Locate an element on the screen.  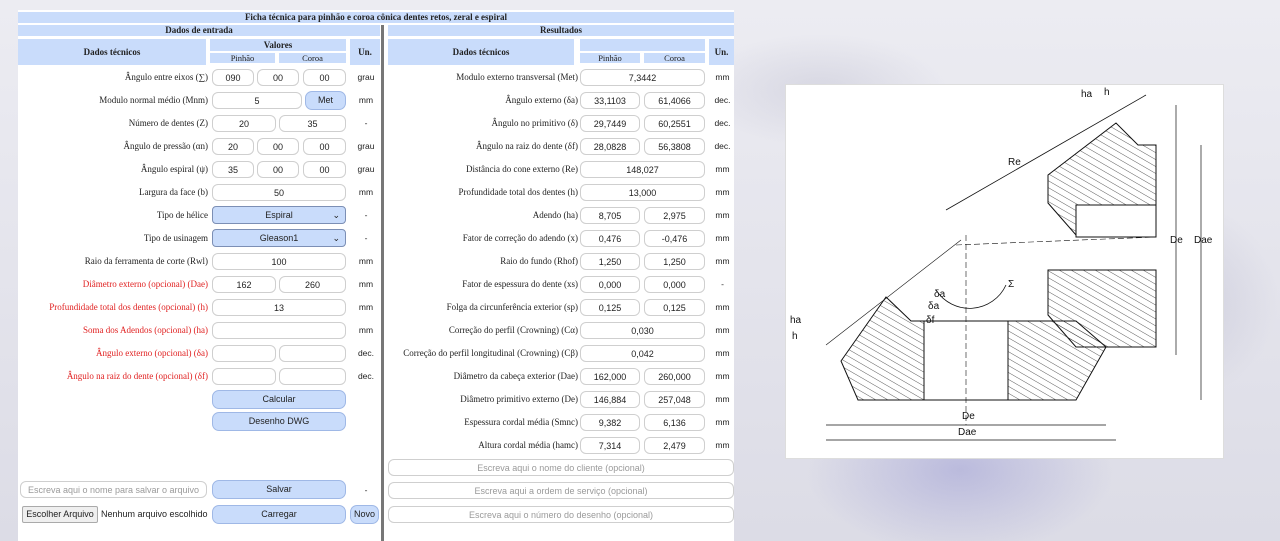
input-label: Largura da face (b) is located at coordinates (173, 192).